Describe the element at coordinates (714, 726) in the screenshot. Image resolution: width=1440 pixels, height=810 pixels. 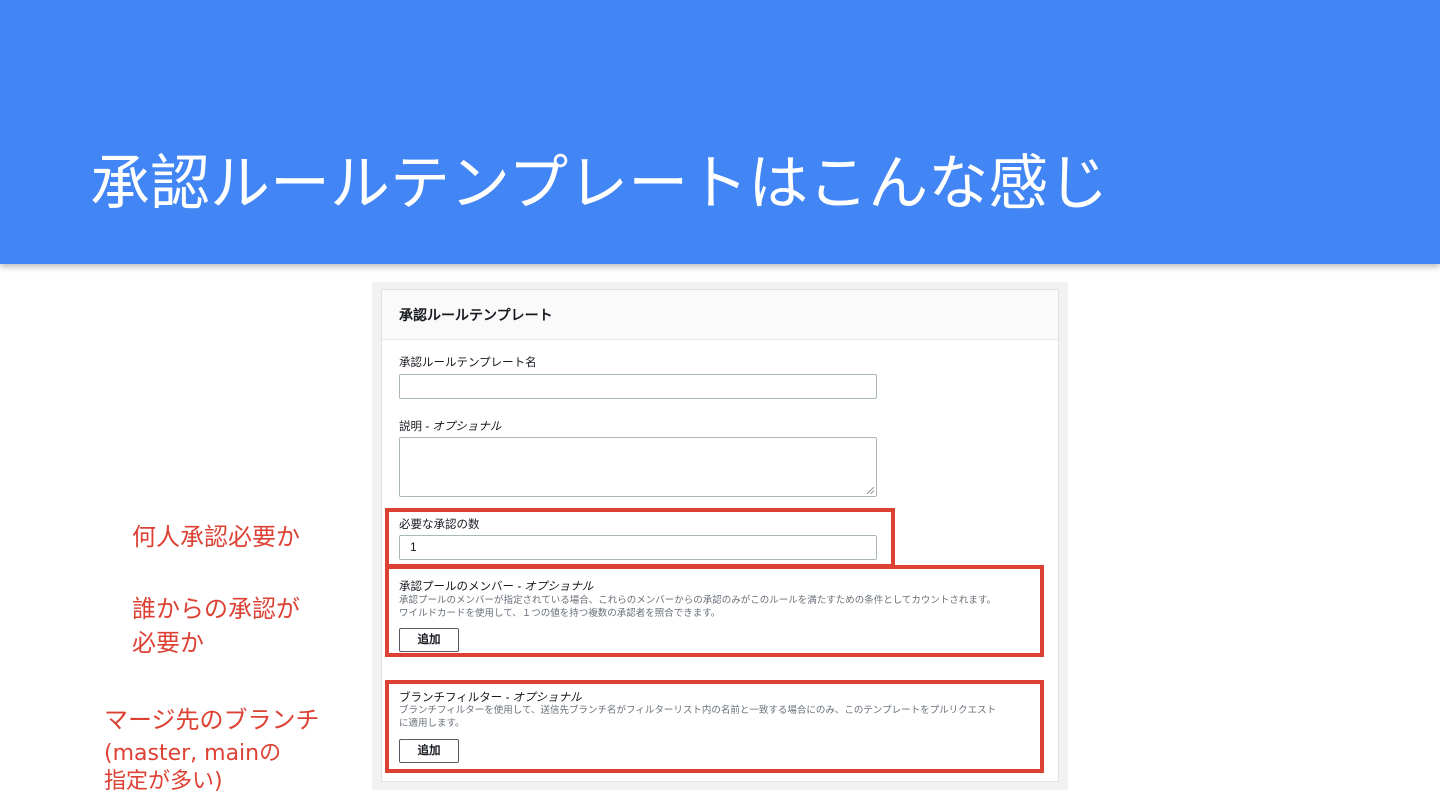
I see `branch-filter-highlight-box` at that location.